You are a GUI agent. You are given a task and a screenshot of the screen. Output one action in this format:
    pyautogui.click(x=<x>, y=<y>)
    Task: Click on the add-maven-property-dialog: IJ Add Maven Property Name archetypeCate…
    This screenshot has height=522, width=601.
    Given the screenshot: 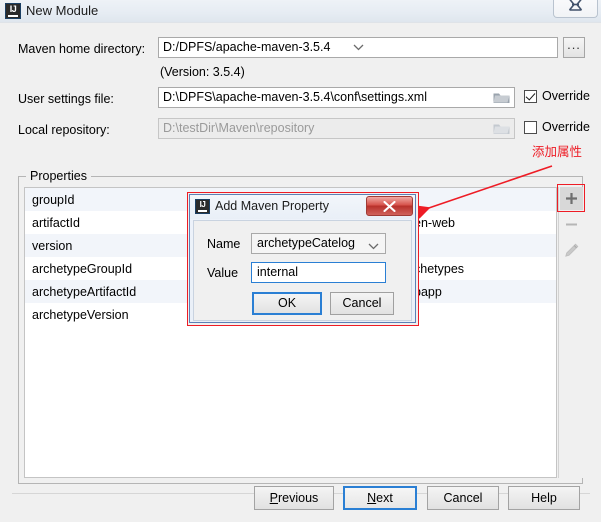 What is the action you would take?
    pyautogui.click(x=303, y=259)
    